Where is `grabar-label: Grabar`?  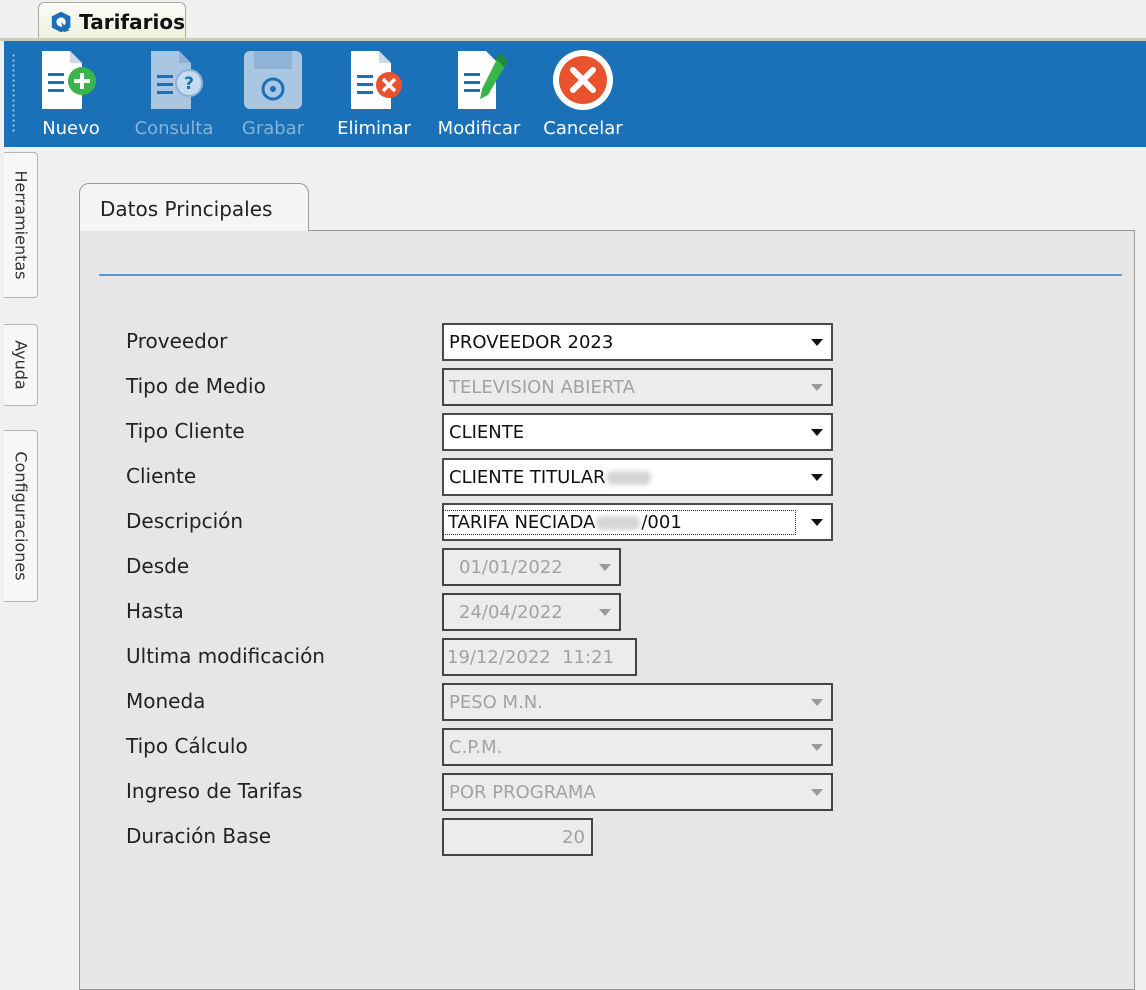
grabar-label: Grabar is located at coordinates (273, 128).